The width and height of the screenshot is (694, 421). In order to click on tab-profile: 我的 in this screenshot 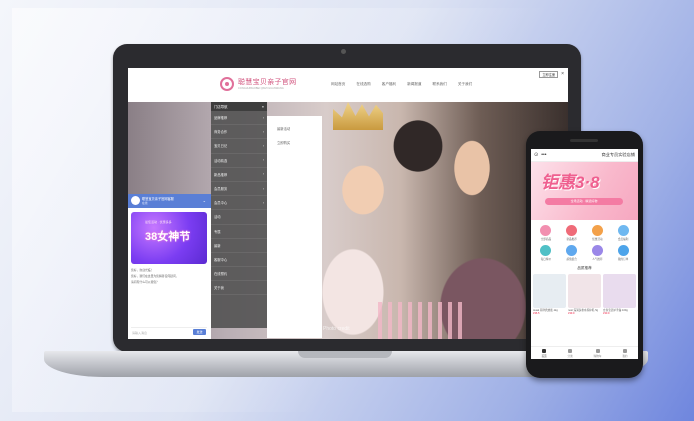, I will do `click(625, 353)`.